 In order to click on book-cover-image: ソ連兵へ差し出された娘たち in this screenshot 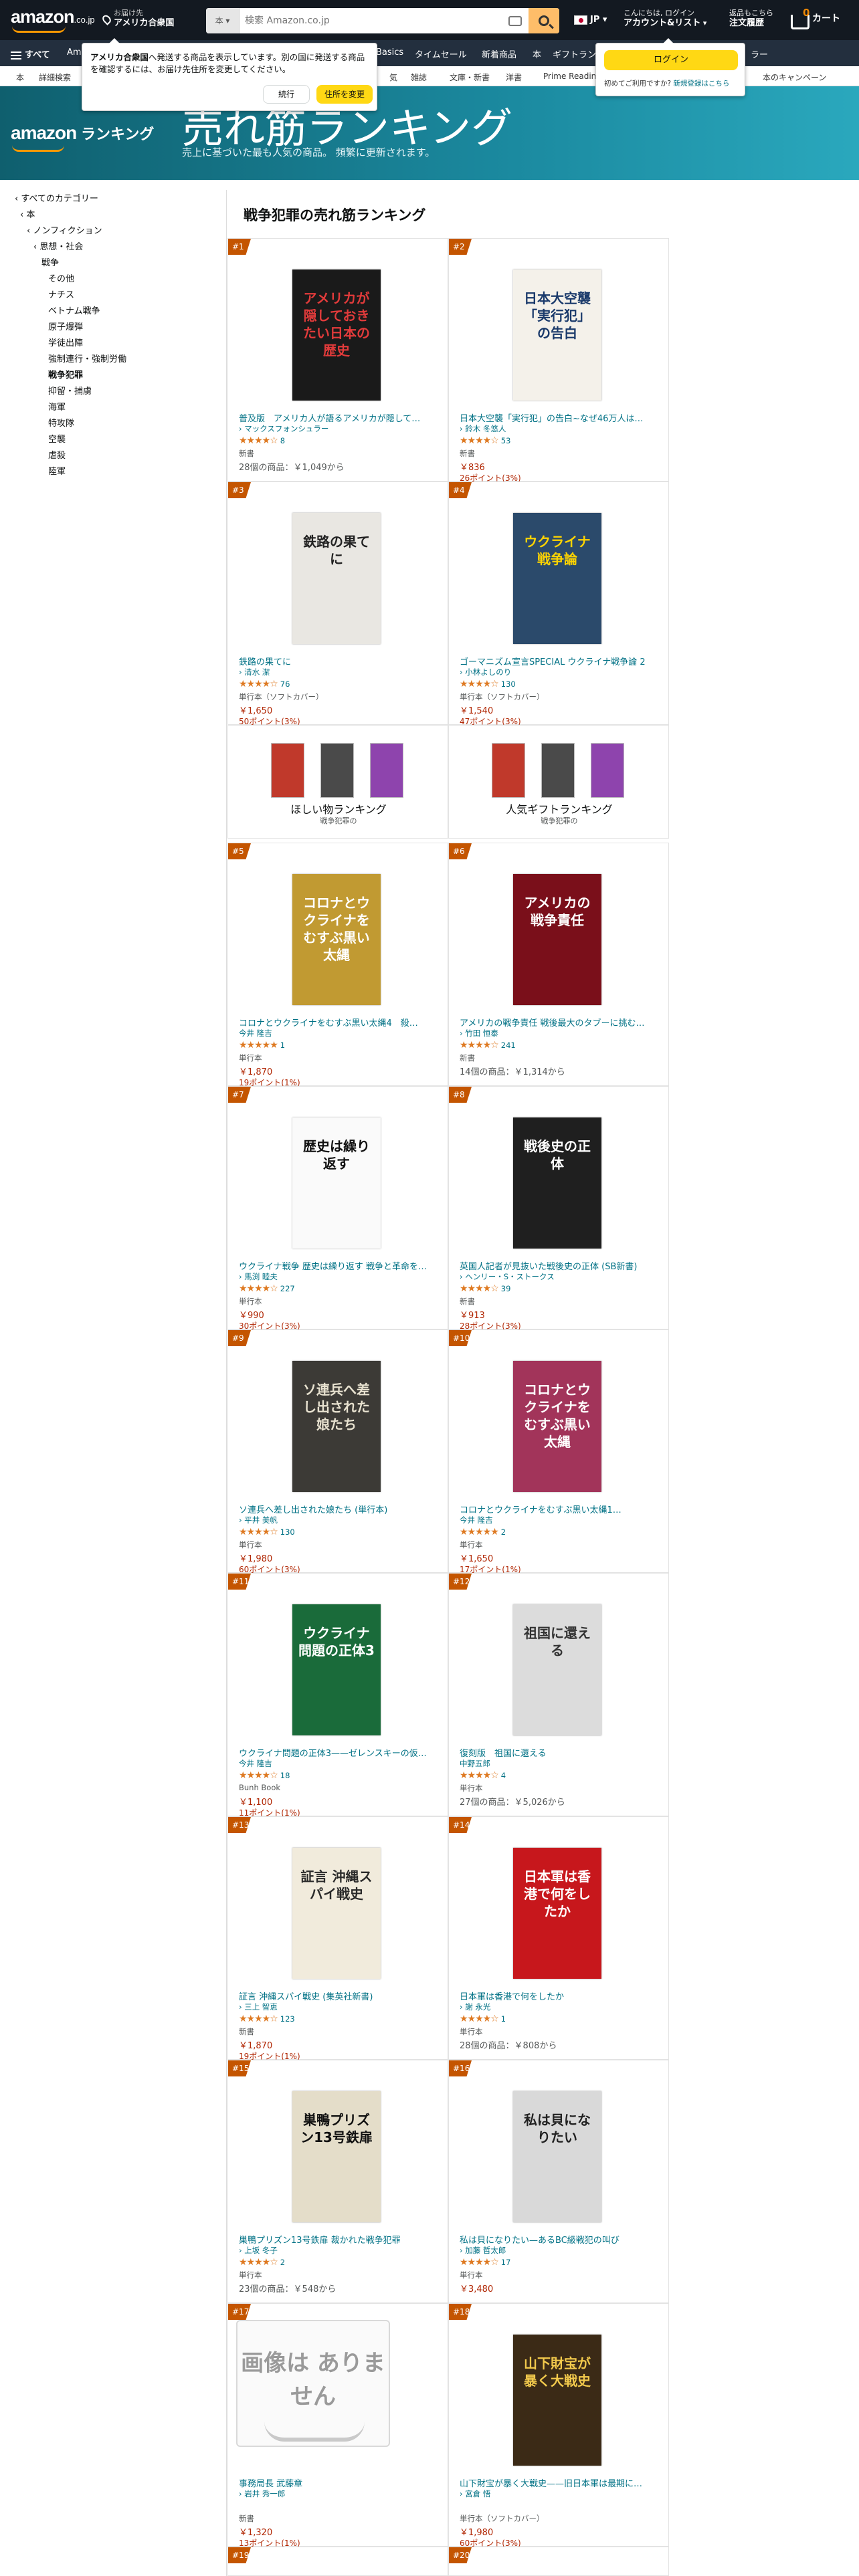, I will do `click(337, 1426)`.